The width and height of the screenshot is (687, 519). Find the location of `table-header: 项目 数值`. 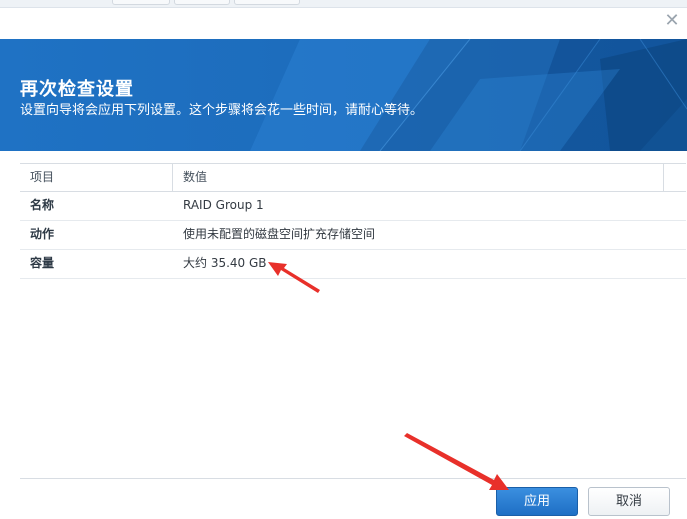

table-header: 项目 数值 is located at coordinates (353, 177).